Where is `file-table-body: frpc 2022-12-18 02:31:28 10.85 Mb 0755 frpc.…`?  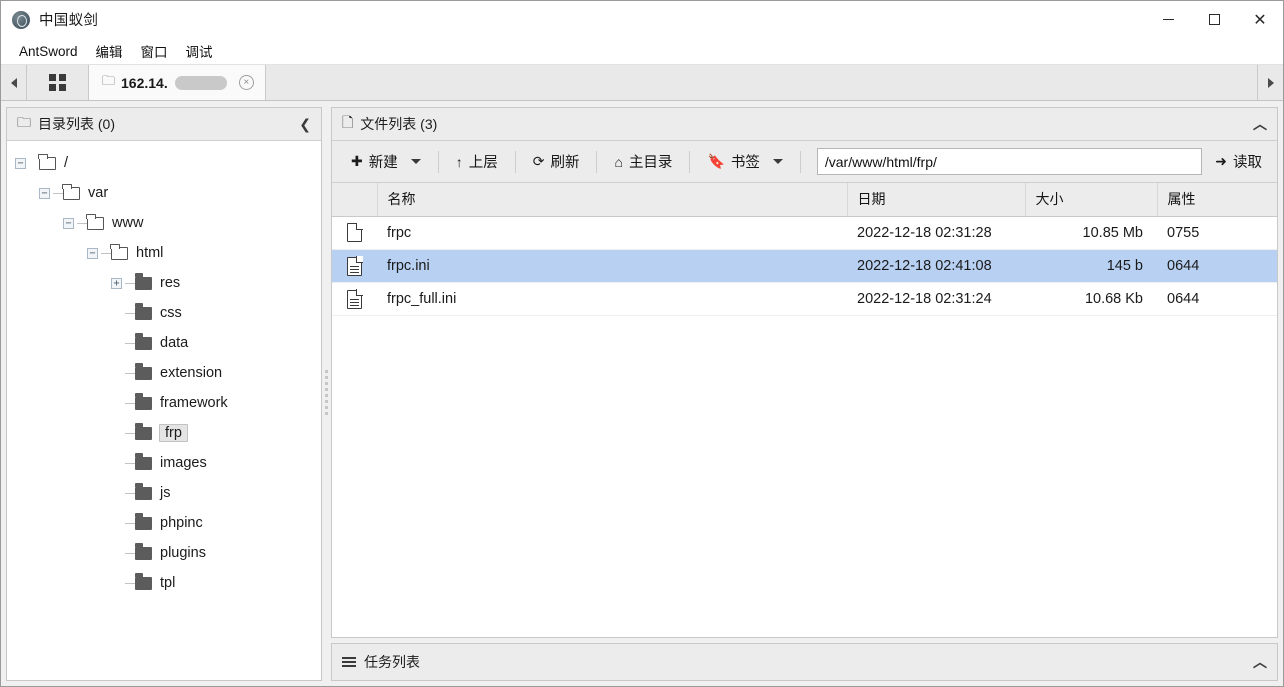 file-table-body: frpc 2022-12-18 02:31:28 10.85 Mb 0755 frpc.… is located at coordinates (804, 266).